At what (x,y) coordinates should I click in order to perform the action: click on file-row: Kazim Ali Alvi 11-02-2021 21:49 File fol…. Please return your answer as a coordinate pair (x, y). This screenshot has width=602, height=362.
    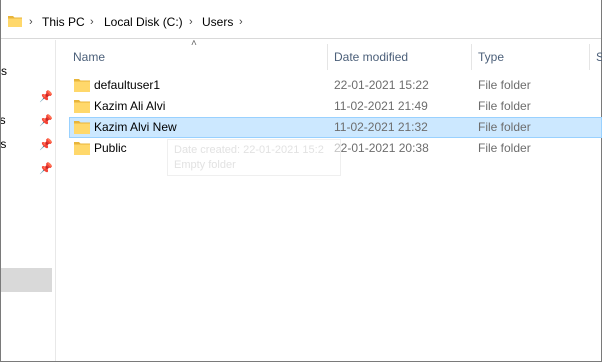
    Looking at the image, I should click on (335, 106).